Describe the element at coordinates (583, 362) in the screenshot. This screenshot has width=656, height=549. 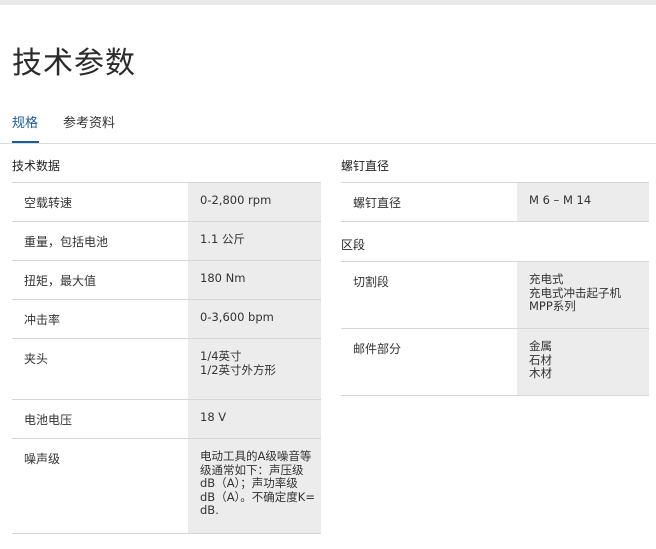
I see `spec-value: 金属 石材 木材` at that location.